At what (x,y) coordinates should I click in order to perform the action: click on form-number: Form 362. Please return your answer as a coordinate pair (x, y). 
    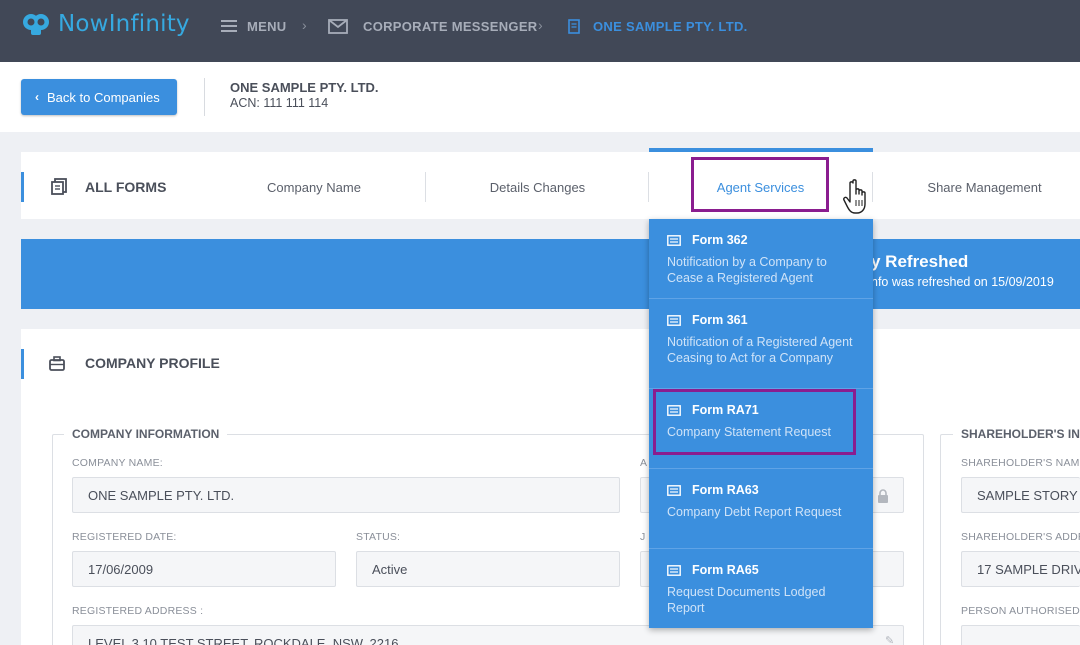
    Looking at the image, I should click on (720, 240).